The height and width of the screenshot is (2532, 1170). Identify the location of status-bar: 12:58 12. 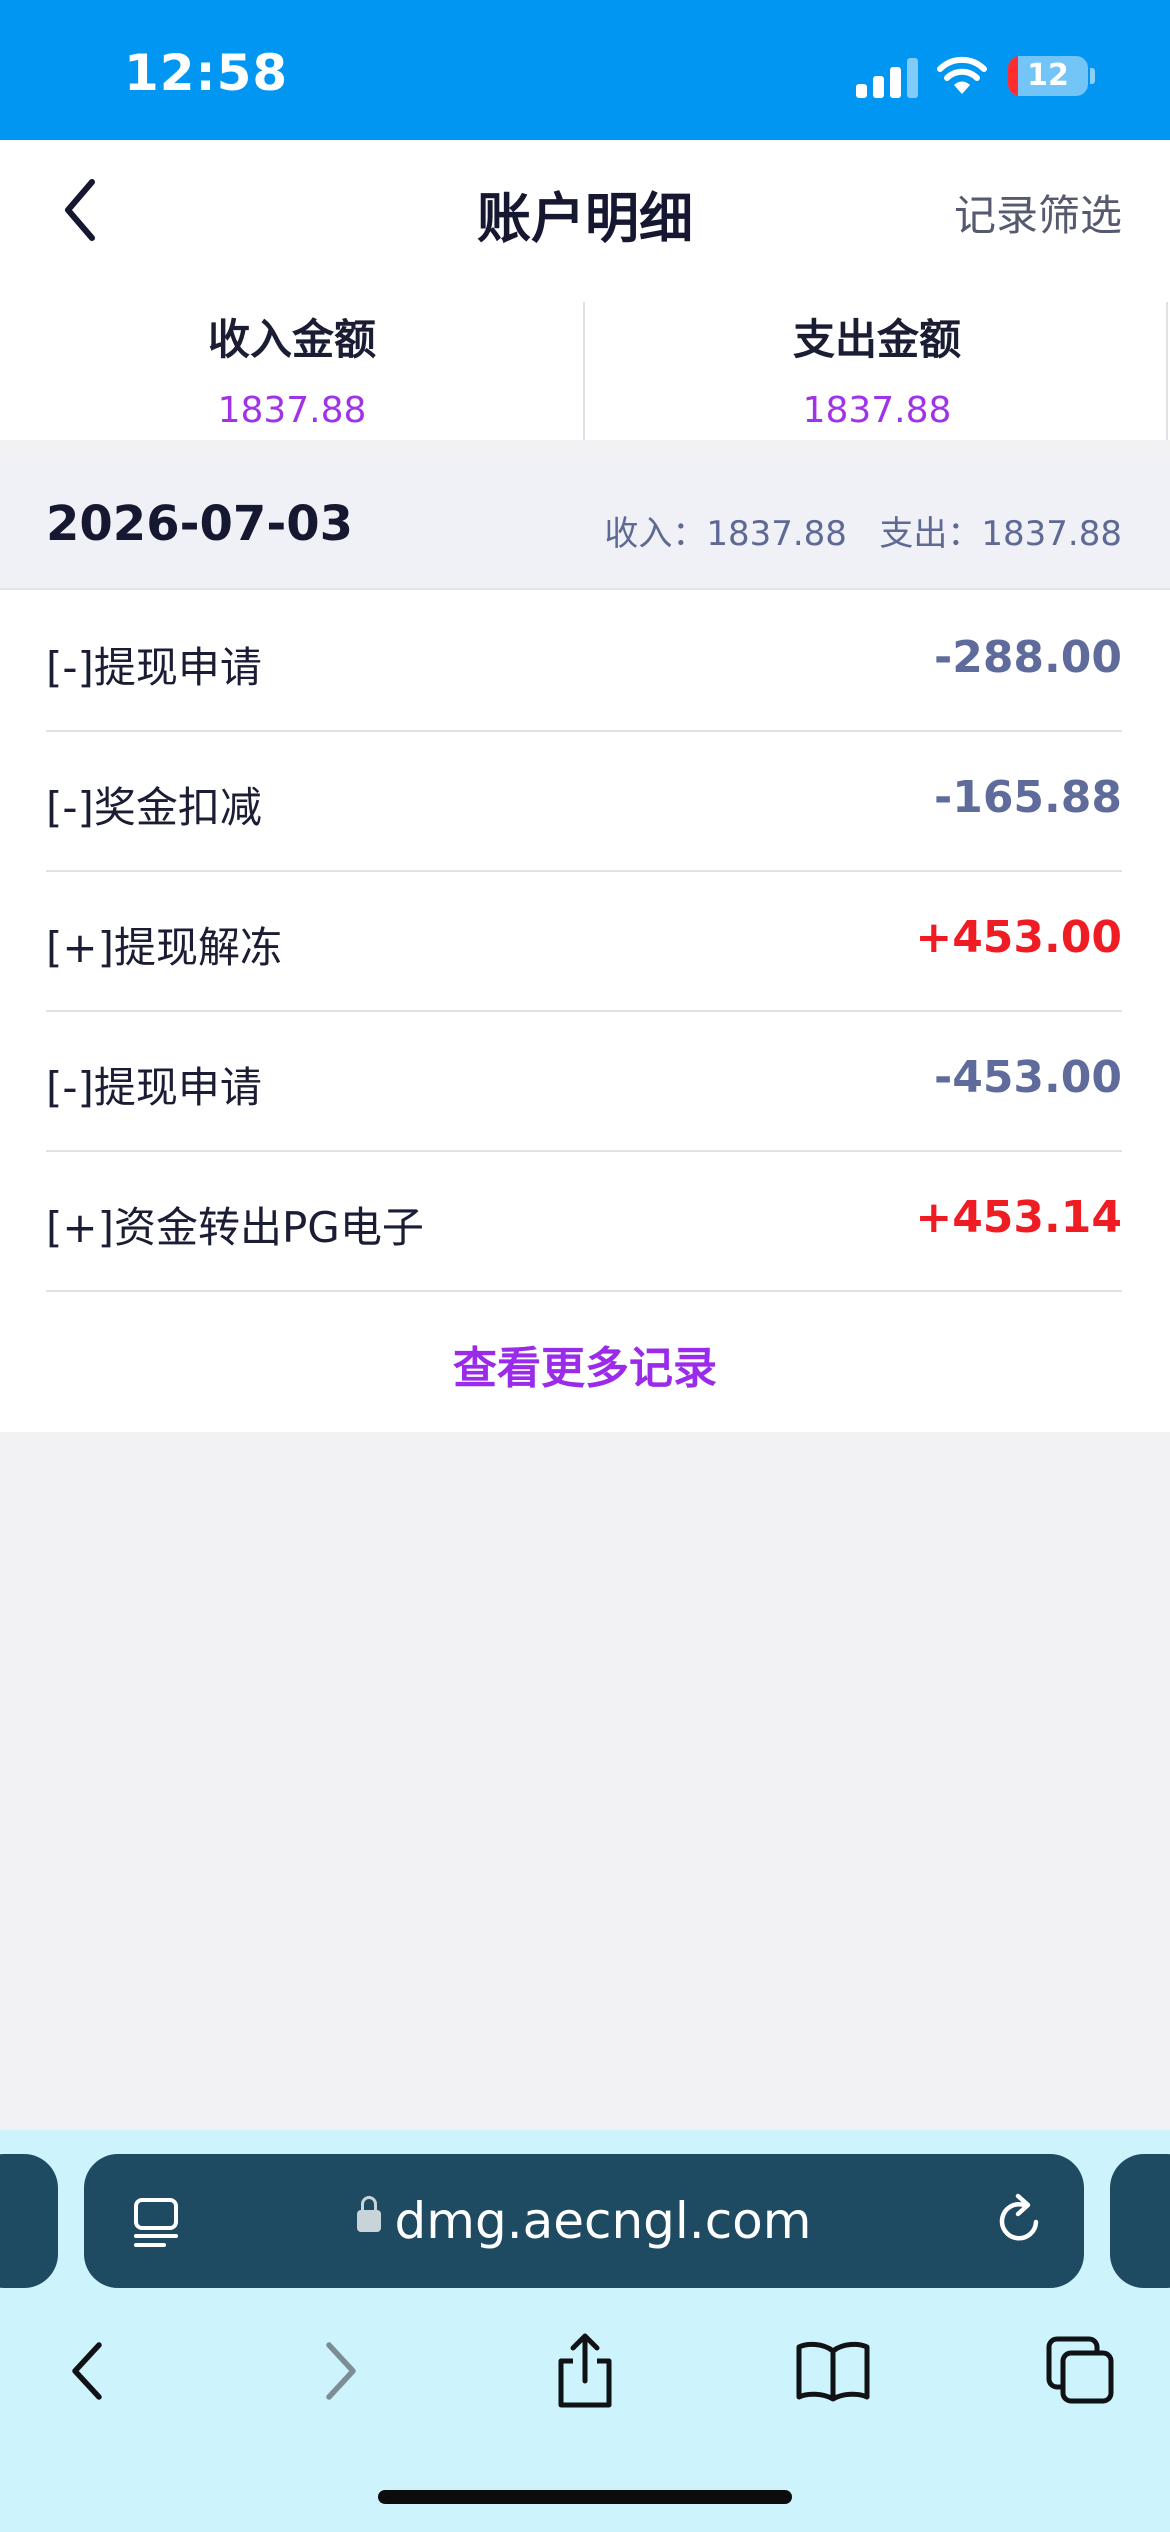
(585, 70).